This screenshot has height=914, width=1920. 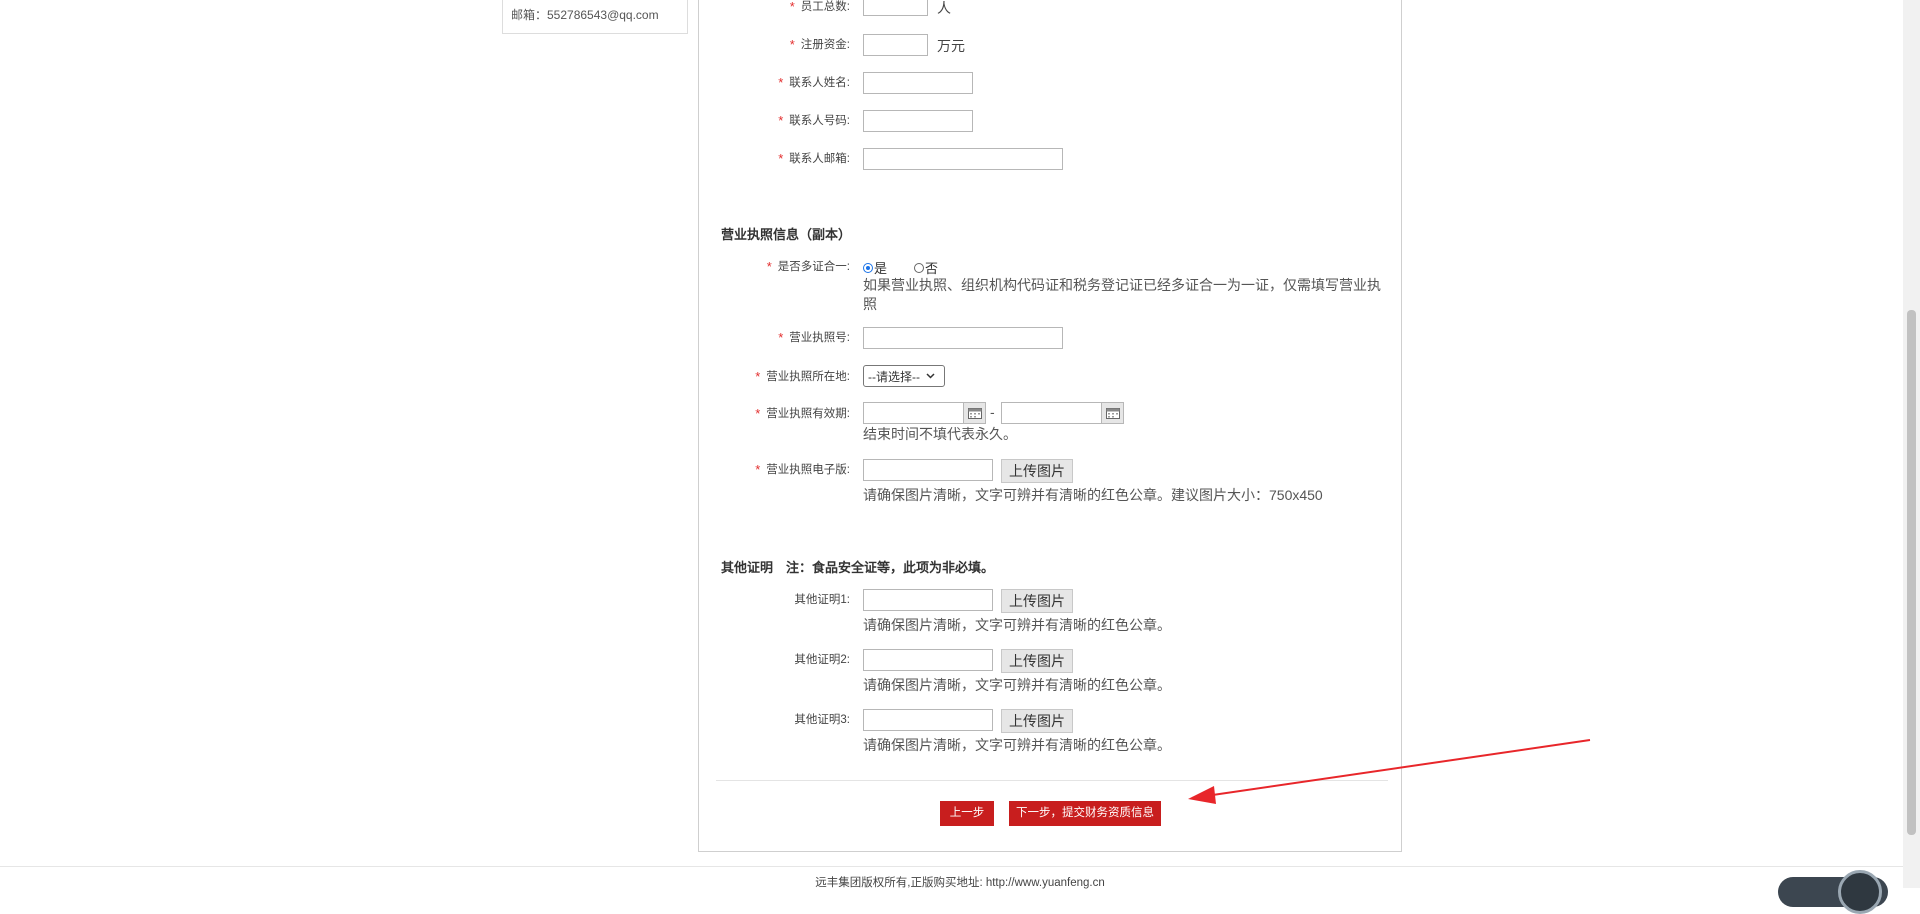 What do you see at coordinates (895, 45) in the screenshot?
I see `capital-input` at bounding box center [895, 45].